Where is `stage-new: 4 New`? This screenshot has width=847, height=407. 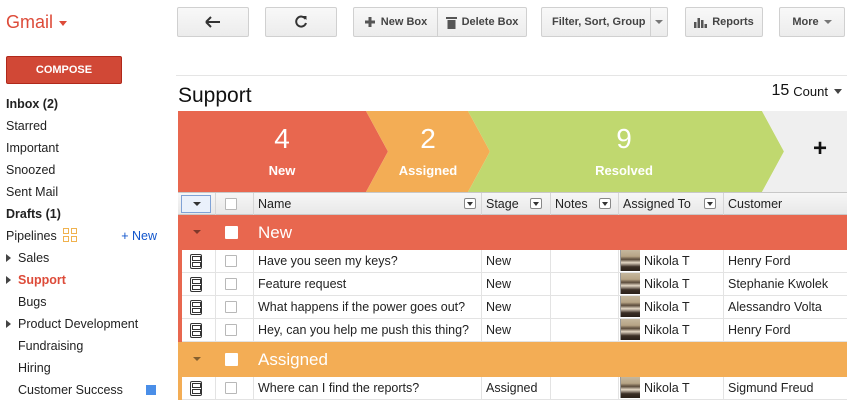 stage-new: 4 New is located at coordinates (282, 145).